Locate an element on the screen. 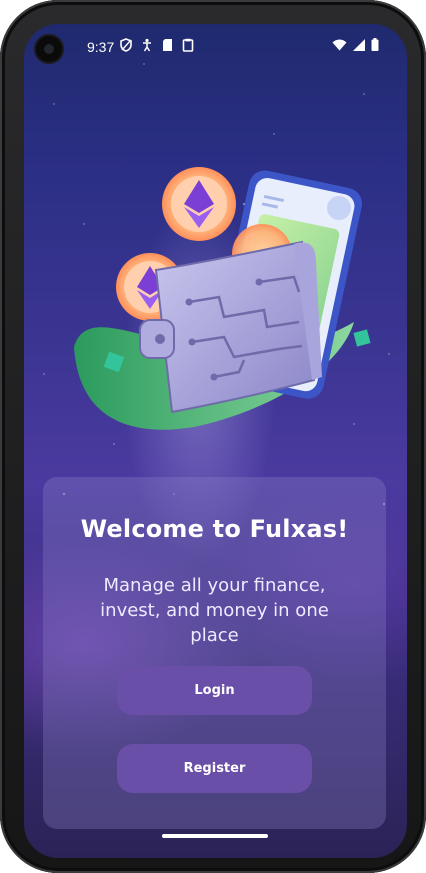 The height and width of the screenshot is (873, 426). wifi-icon is located at coordinates (339, 44).